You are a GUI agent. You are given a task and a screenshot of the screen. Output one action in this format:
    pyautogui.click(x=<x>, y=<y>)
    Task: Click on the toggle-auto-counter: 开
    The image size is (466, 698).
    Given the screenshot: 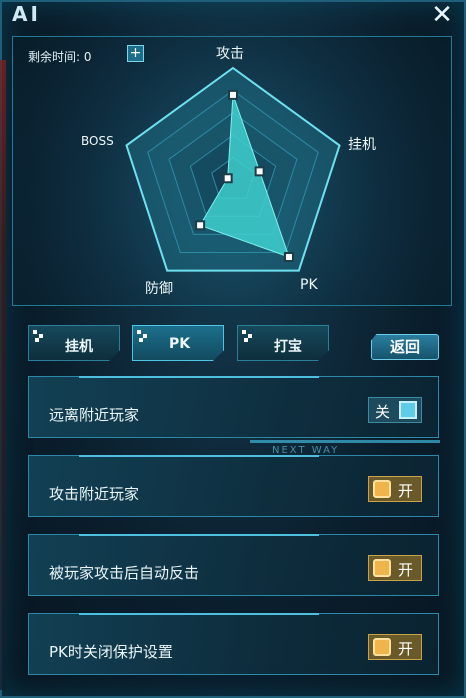 What is the action you would take?
    pyautogui.click(x=395, y=568)
    